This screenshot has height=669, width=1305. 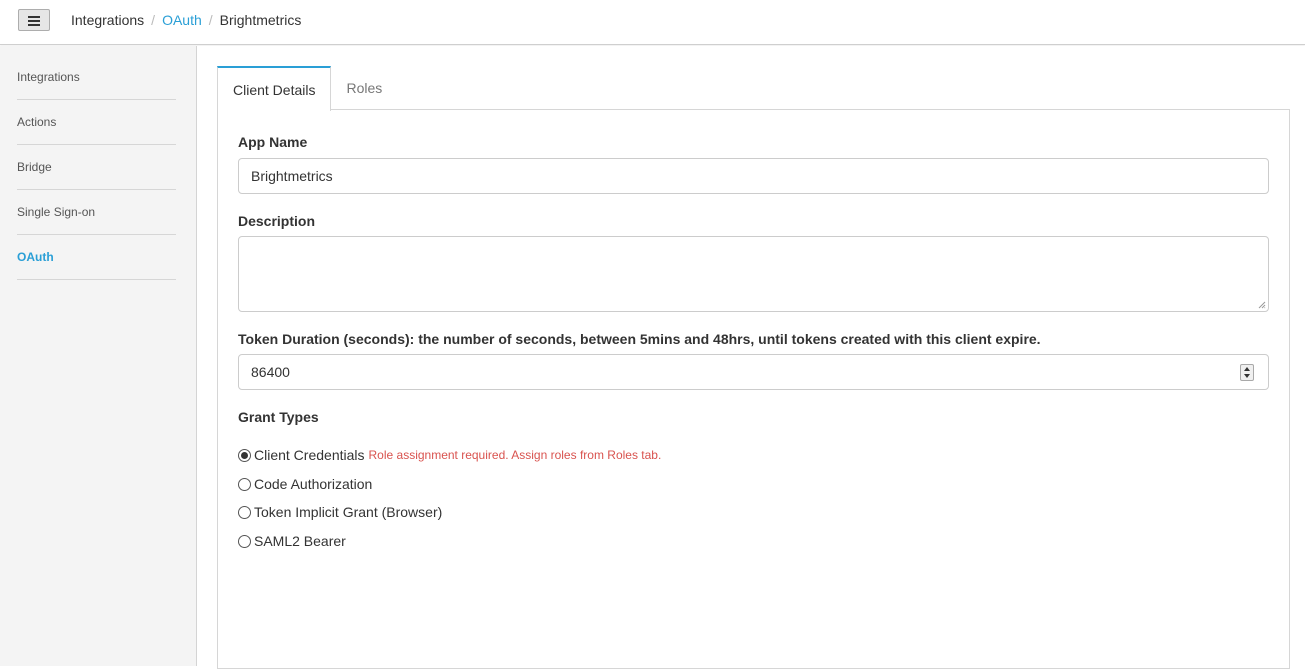 What do you see at coordinates (1262, 305) in the screenshot?
I see `resize-handle-icon` at bounding box center [1262, 305].